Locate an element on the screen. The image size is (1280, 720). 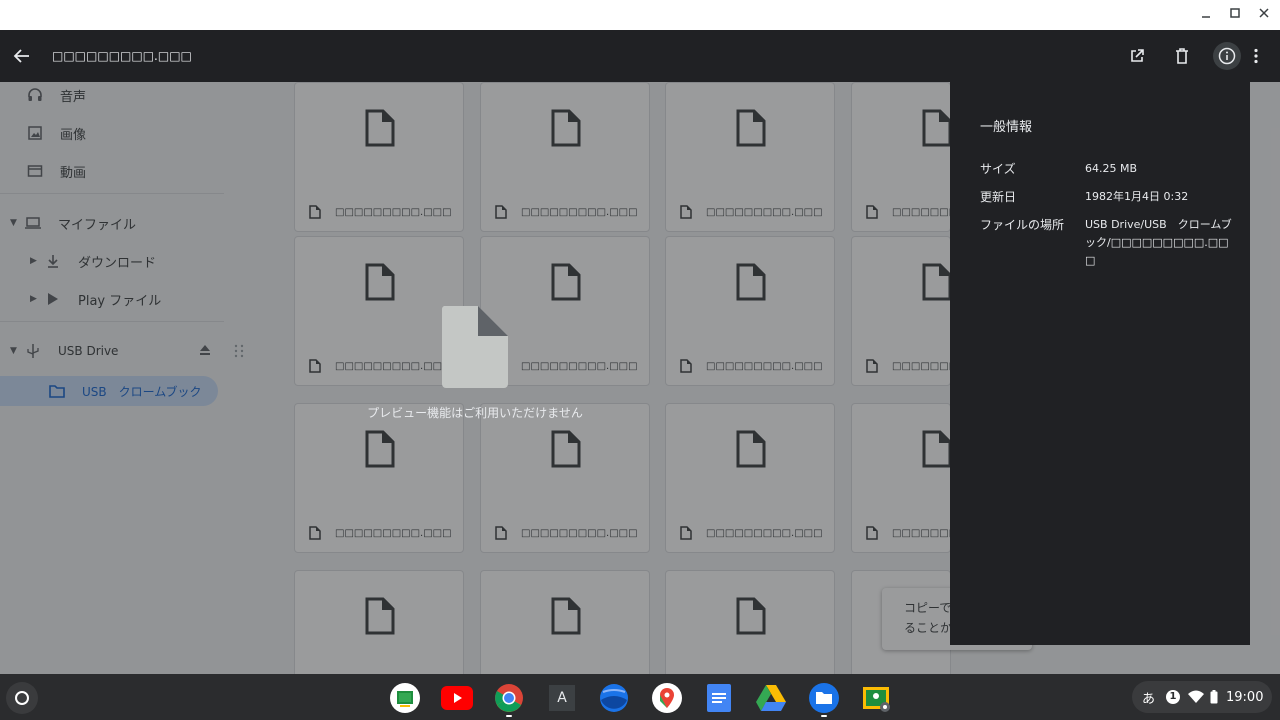
info-row-size: サイズ 64.25 MB is located at coordinates (1107, 169).